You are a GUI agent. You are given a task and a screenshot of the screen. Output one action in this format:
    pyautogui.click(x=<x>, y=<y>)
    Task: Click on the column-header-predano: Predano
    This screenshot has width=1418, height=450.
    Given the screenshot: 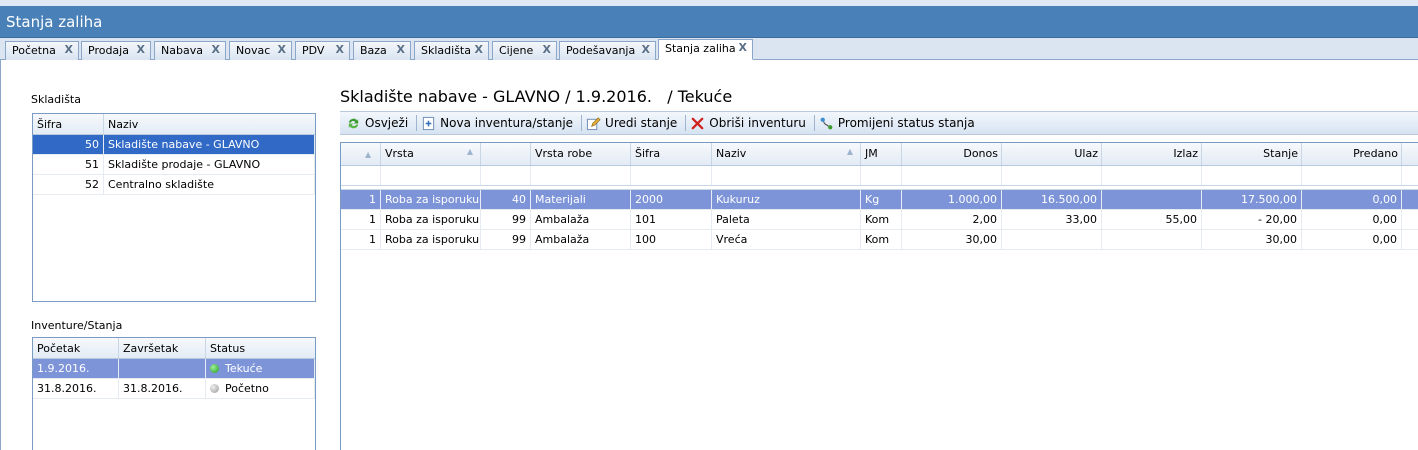 What is the action you would take?
    pyautogui.click(x=1352, y=154)
    